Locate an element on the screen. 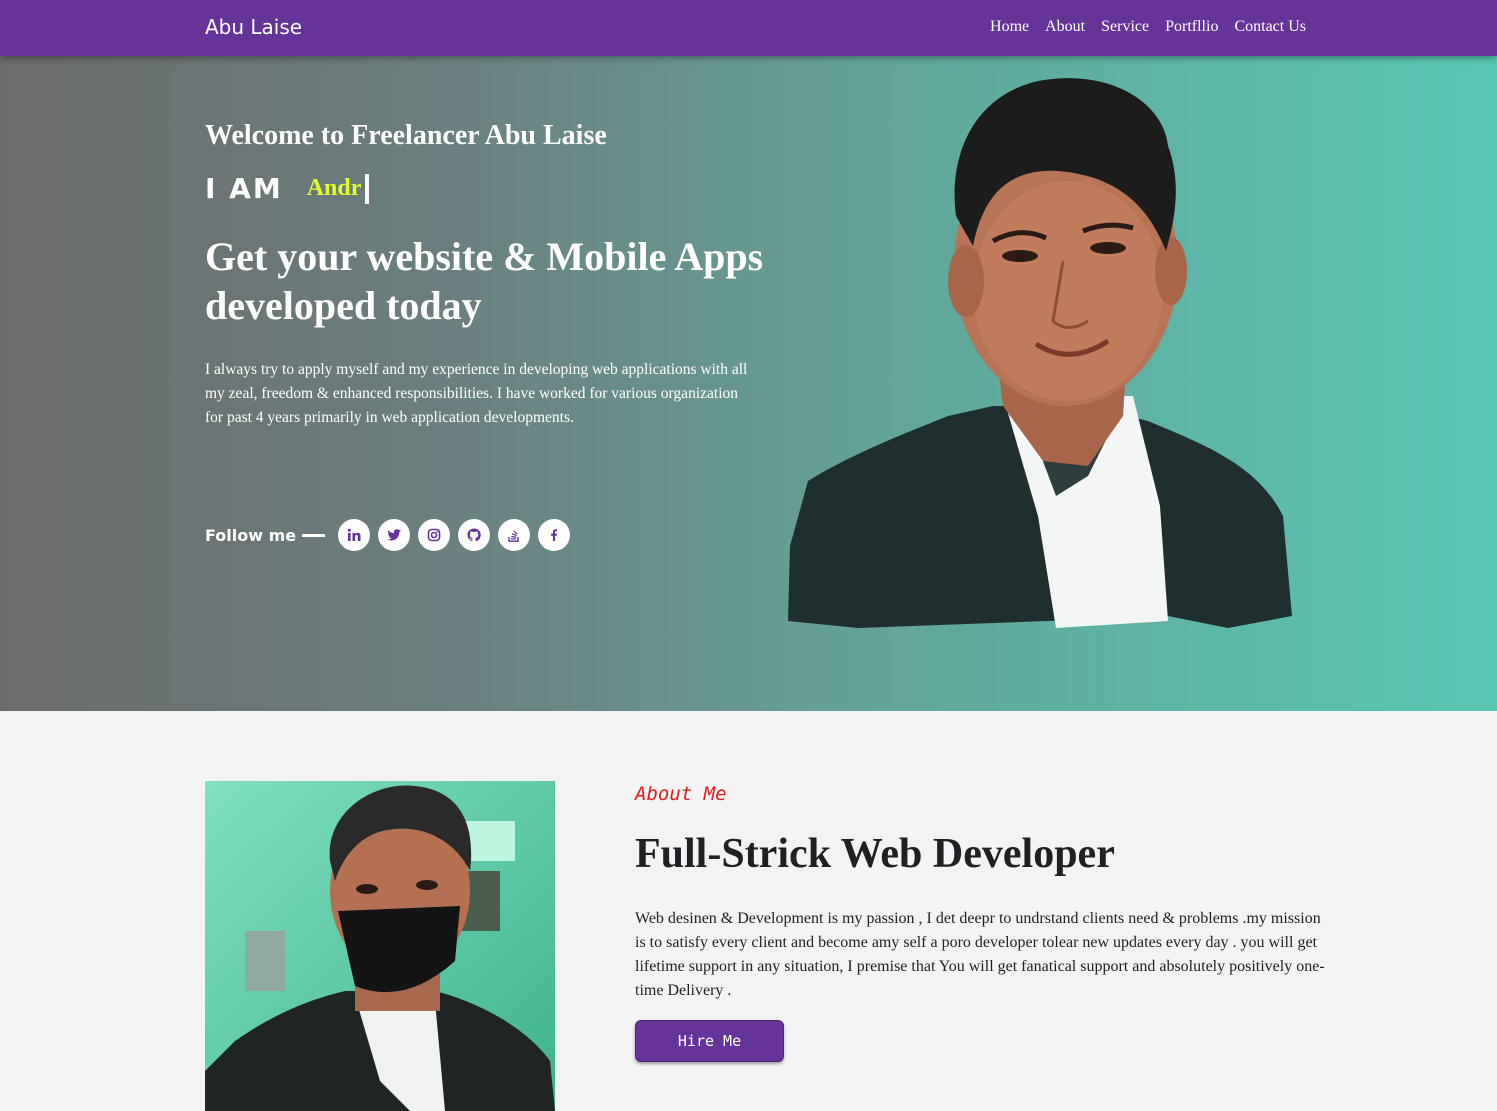 The height and width of the screenshot is (1111, 1497). about-portrait-image is located at coordinates (380, 946).